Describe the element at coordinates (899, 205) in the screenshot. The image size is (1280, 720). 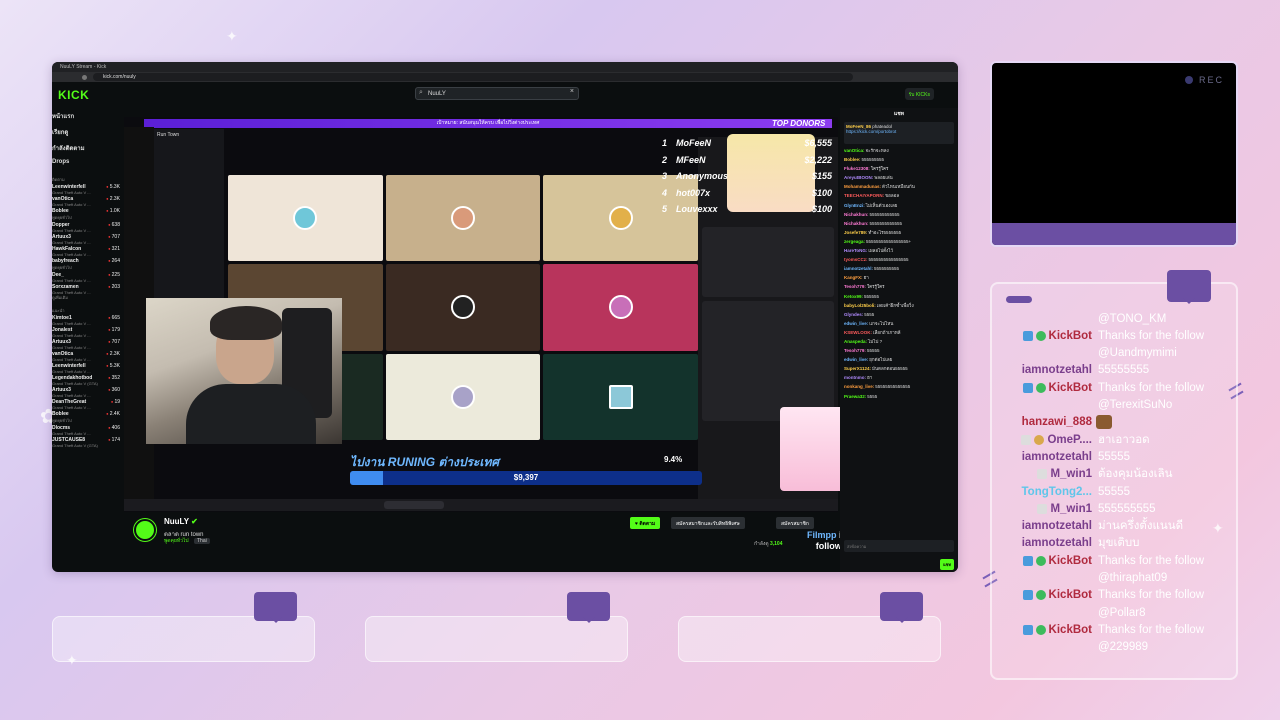
I see `chat-message: GlynEnzi:ไม่เห็นตัวเองเลย` at that location.